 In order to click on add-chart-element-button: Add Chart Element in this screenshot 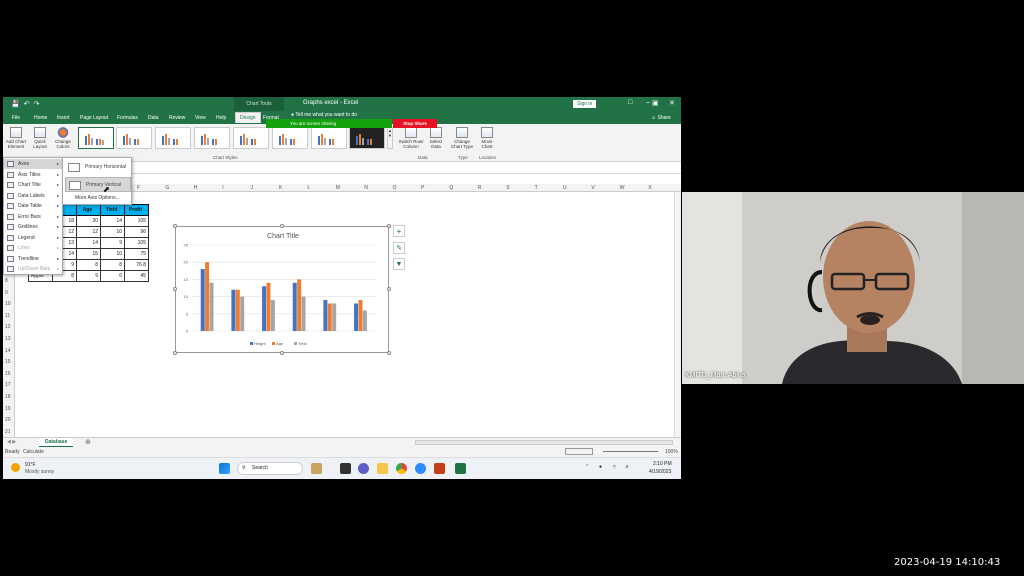, I will do `click(16, 138)`.